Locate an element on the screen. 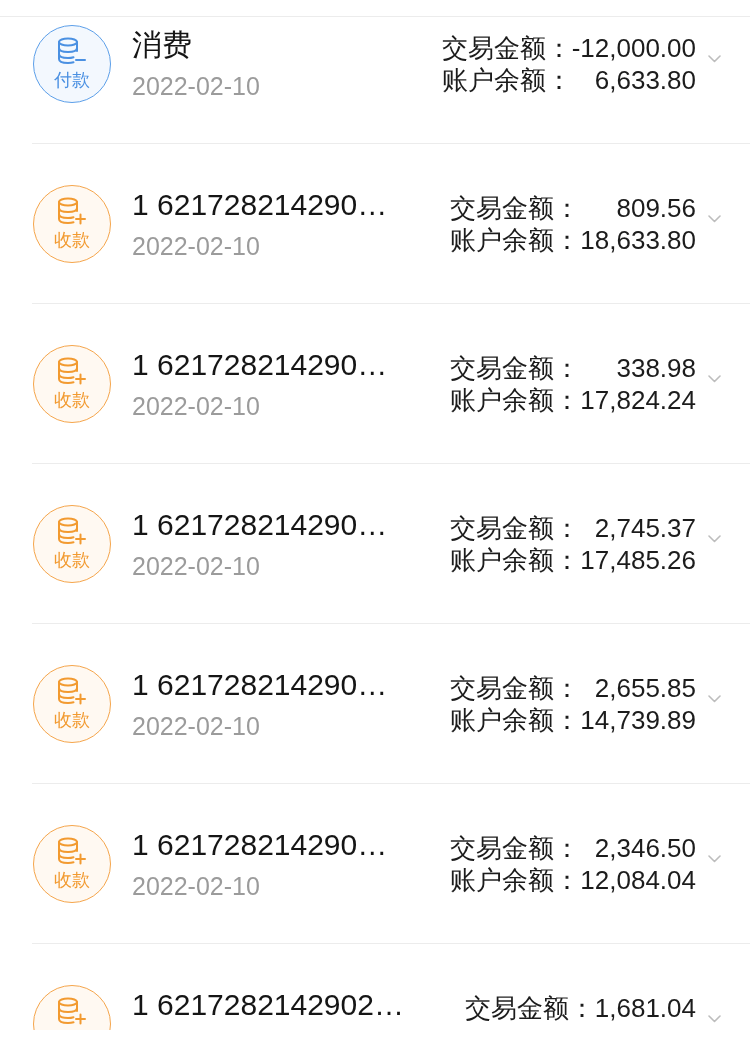 This screenshot has width=750, height=1045. balance-value: 14,739.89 is located at coordinates (638, 720).